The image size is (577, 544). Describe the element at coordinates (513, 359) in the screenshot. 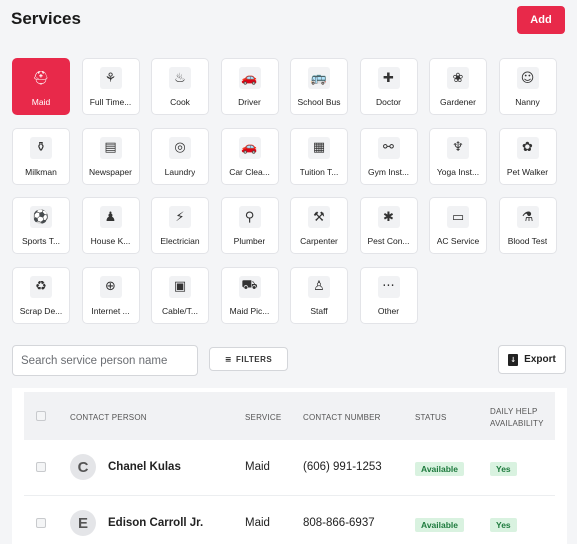

I see `export-icon: ↓` at that location.